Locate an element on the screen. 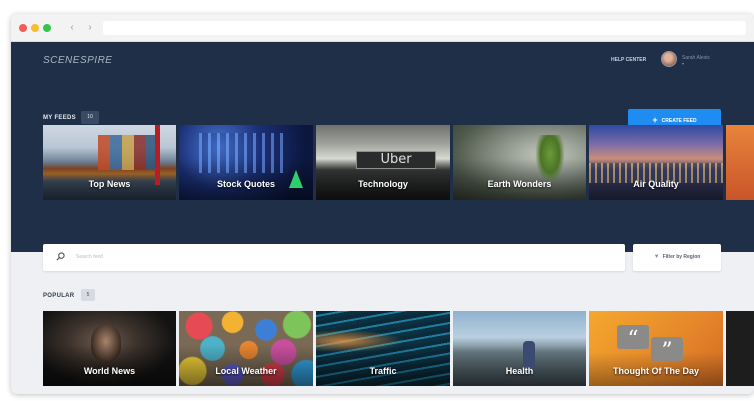 This screenshot has width=754, height=401. portrait-image is located at coordinates (106, 343).